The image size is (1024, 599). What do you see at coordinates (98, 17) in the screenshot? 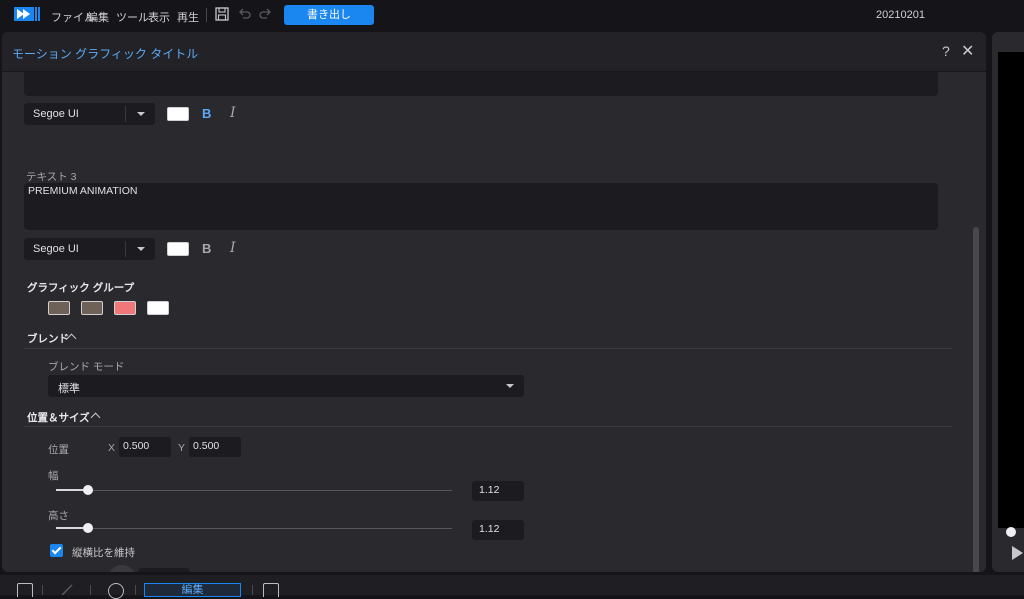
I see `menu-edit: 編集` at bounding box center [98, 17].